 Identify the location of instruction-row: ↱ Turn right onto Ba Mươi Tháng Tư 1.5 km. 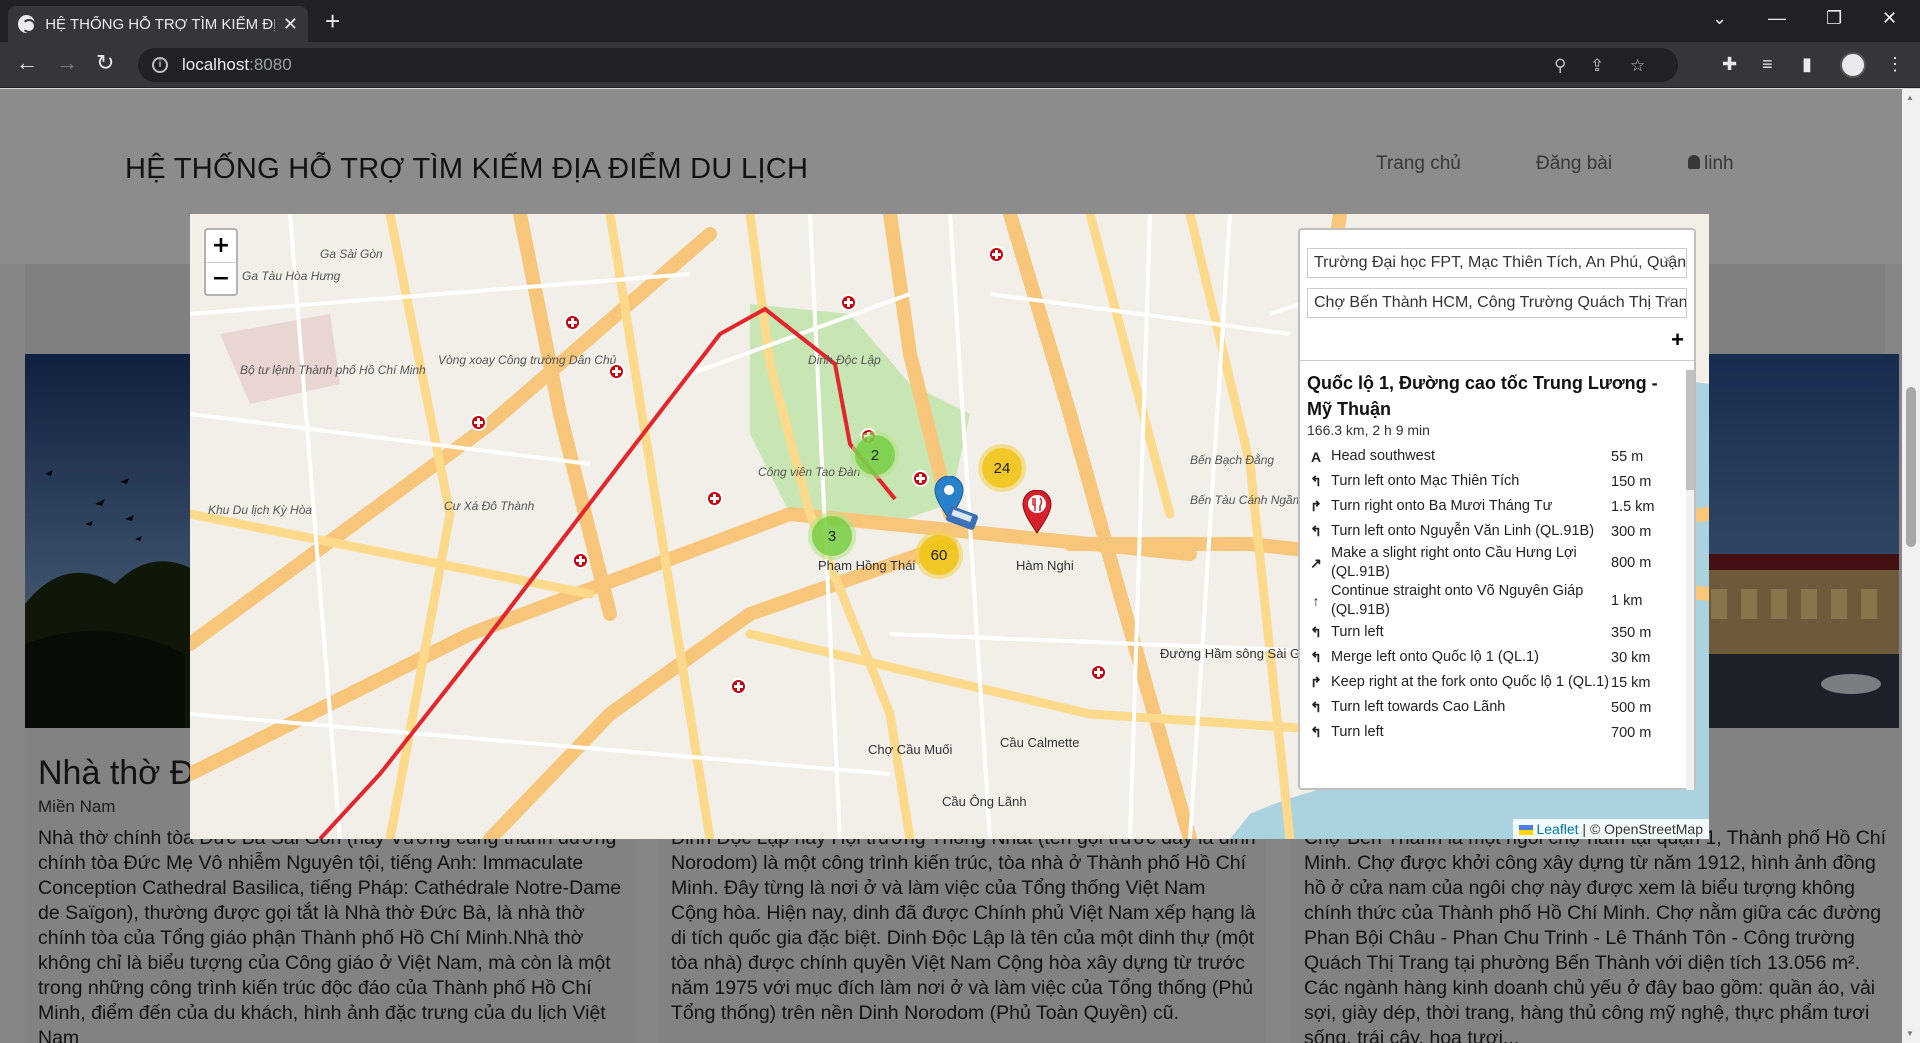
(1491, 506).